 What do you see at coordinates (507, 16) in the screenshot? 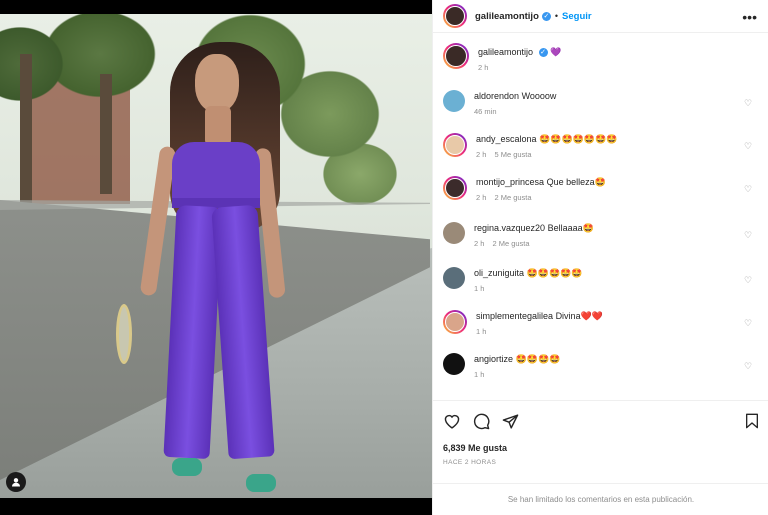
I see `author-username: galileamontijo` at bounding box center [507, 16].